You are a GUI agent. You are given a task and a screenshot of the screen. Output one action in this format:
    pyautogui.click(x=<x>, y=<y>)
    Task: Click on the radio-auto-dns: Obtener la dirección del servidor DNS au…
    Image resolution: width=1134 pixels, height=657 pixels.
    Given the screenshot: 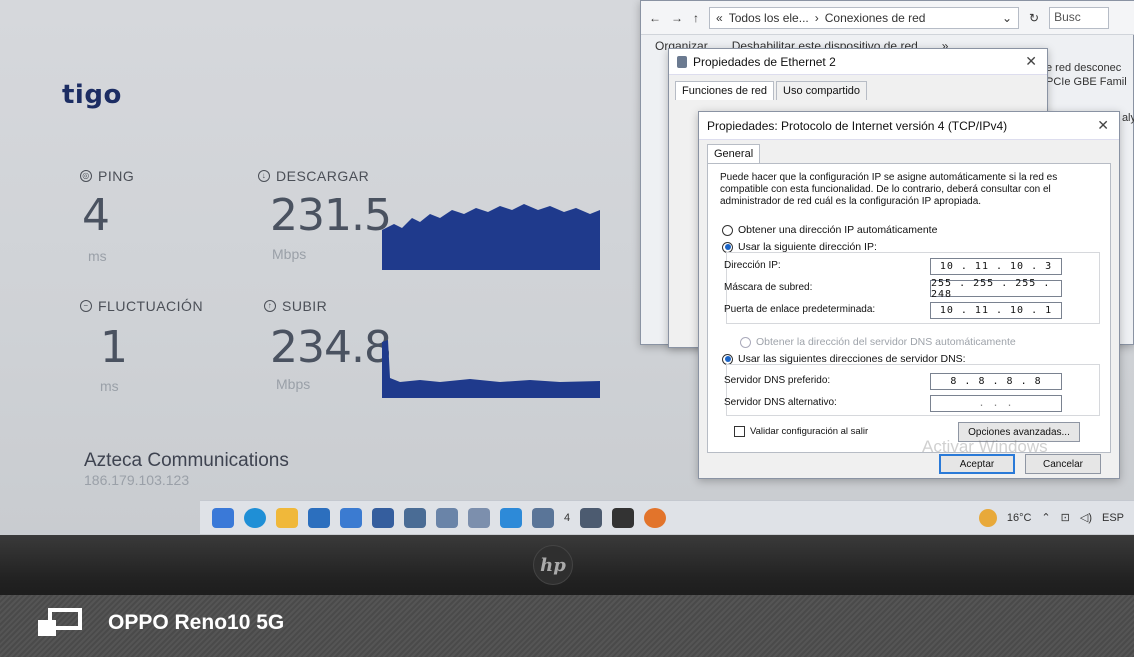 What is the action you would take?
    pyautogui.click(x=878, y=342)
    